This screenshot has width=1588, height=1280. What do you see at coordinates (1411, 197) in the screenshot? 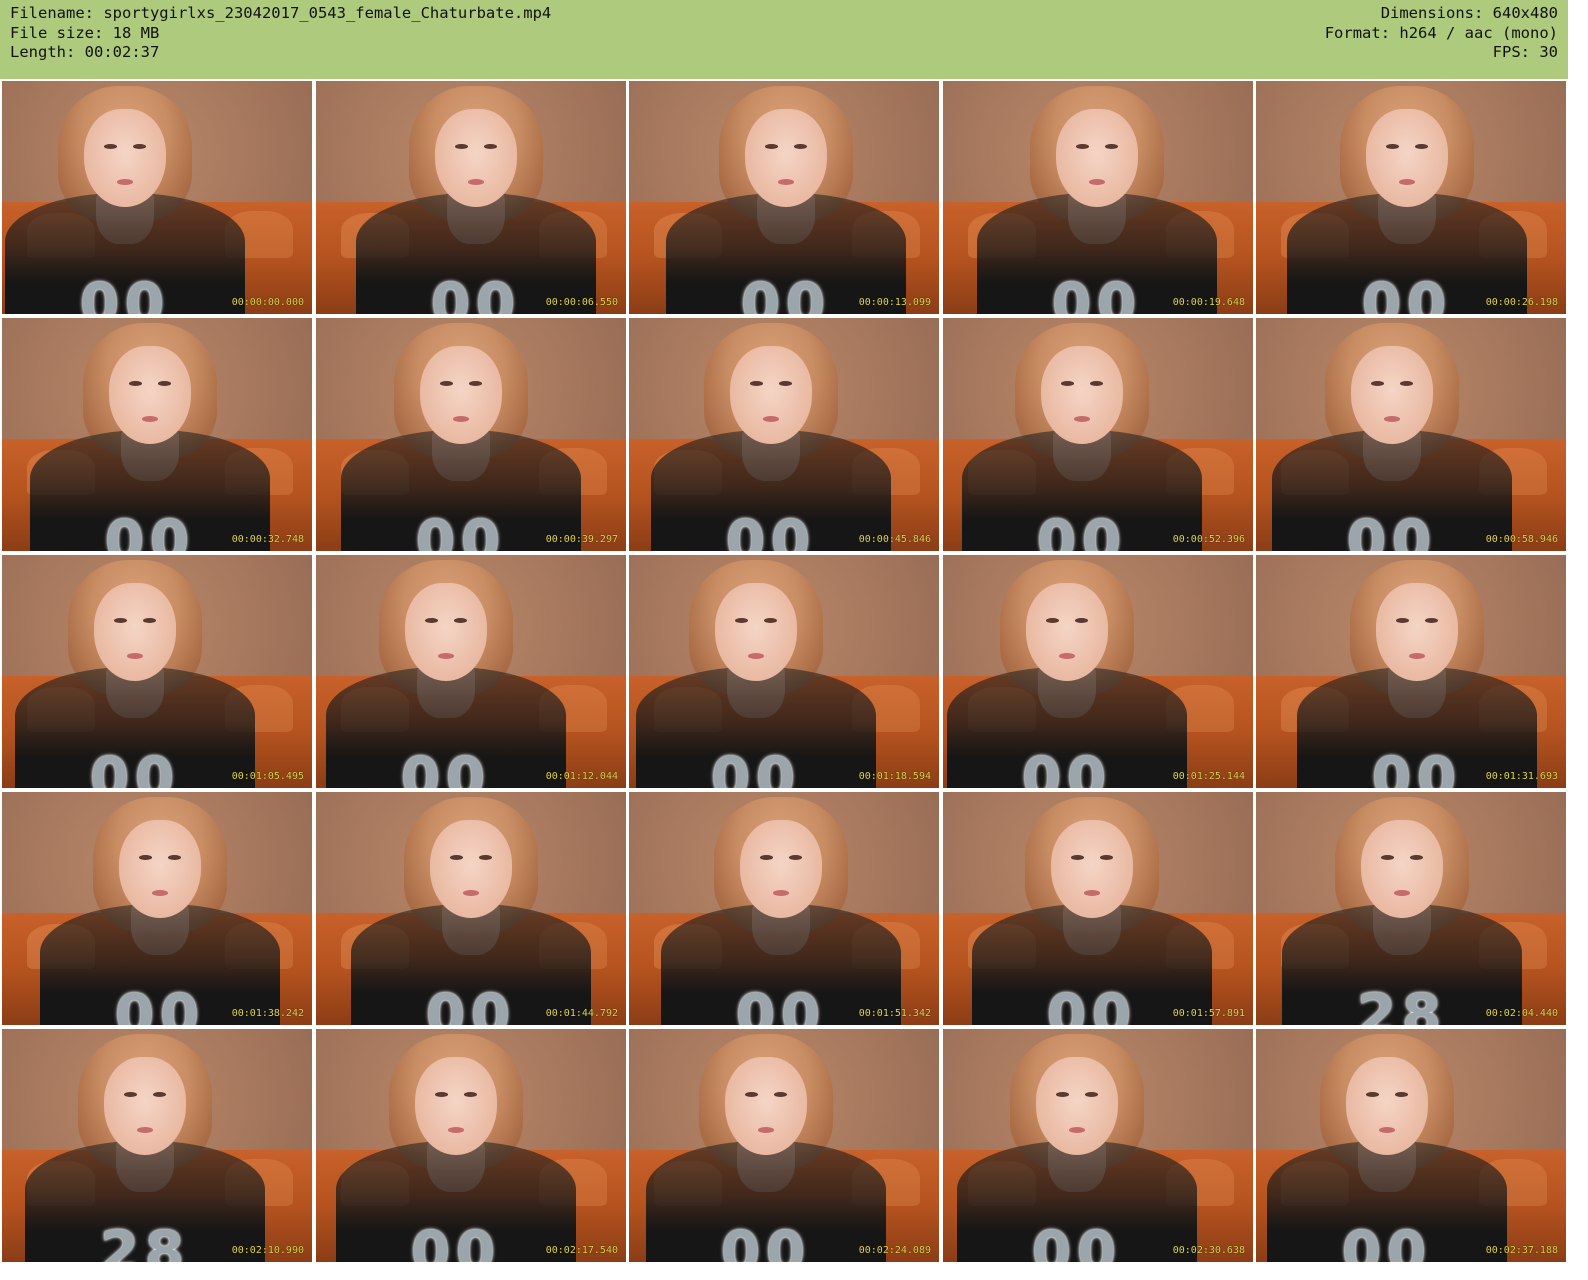
I see `video-thumbnail: 00 00:00:26.198` at bounding box center [1411, 197].